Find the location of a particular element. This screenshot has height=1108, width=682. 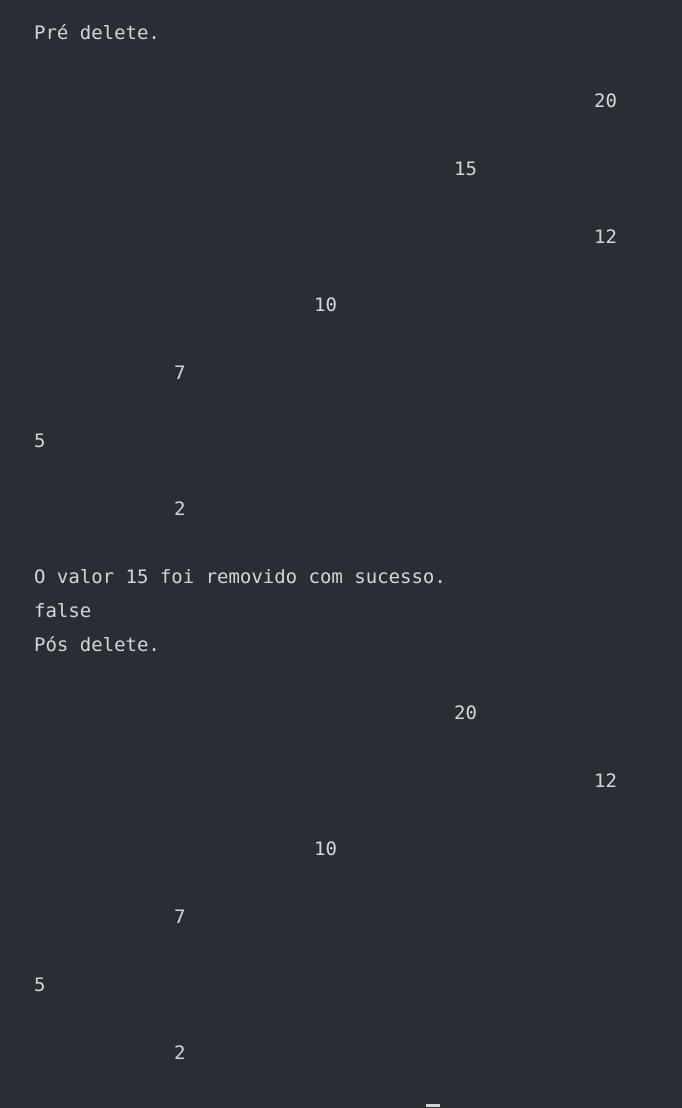

tree-node-pre: 5 is located at coordinates (40, 441).